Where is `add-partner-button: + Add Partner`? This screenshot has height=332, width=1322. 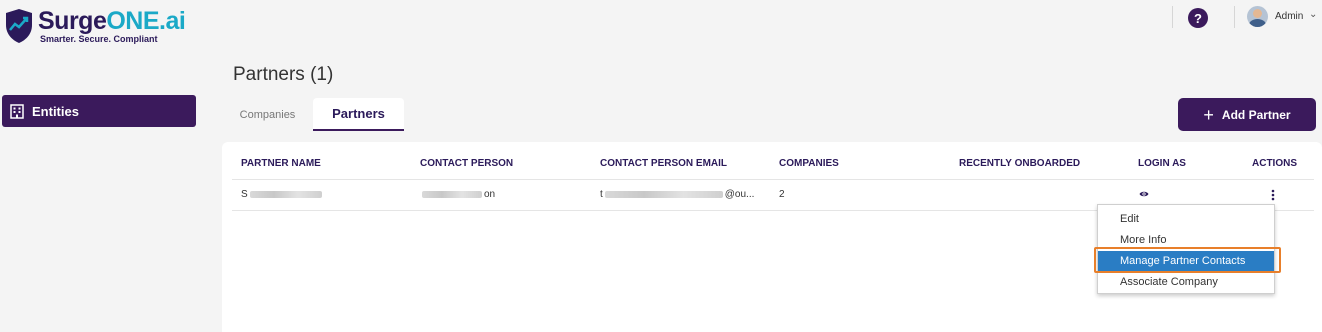 add-partner-button: + Add Partner is located at coordinates (1247, 114).